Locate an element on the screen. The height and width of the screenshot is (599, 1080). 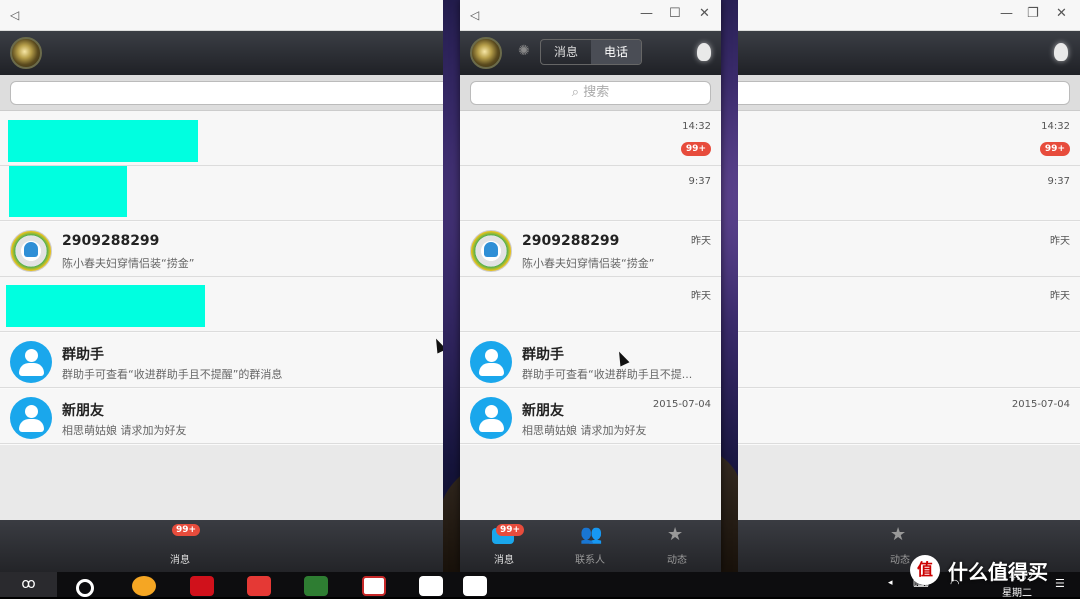
message-call-switch: 消息 电话 is located at coordinates (591, 52).